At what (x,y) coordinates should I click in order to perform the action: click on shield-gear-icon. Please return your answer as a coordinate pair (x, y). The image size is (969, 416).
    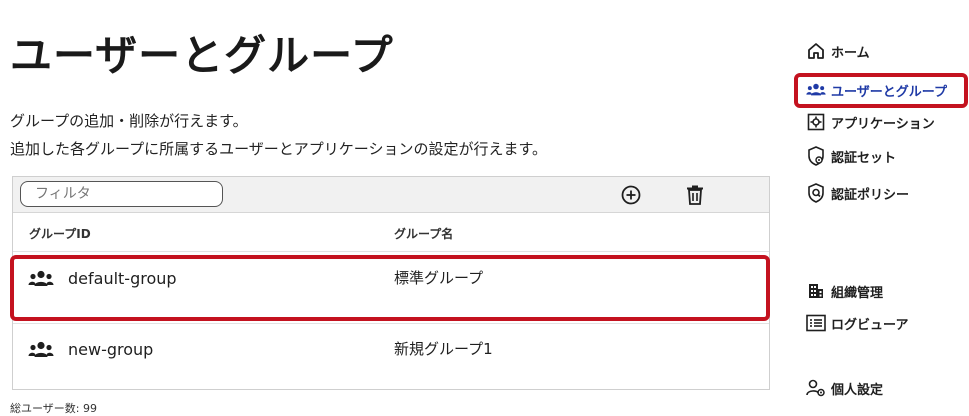
    Looking at the image, I should click on (816, 156).